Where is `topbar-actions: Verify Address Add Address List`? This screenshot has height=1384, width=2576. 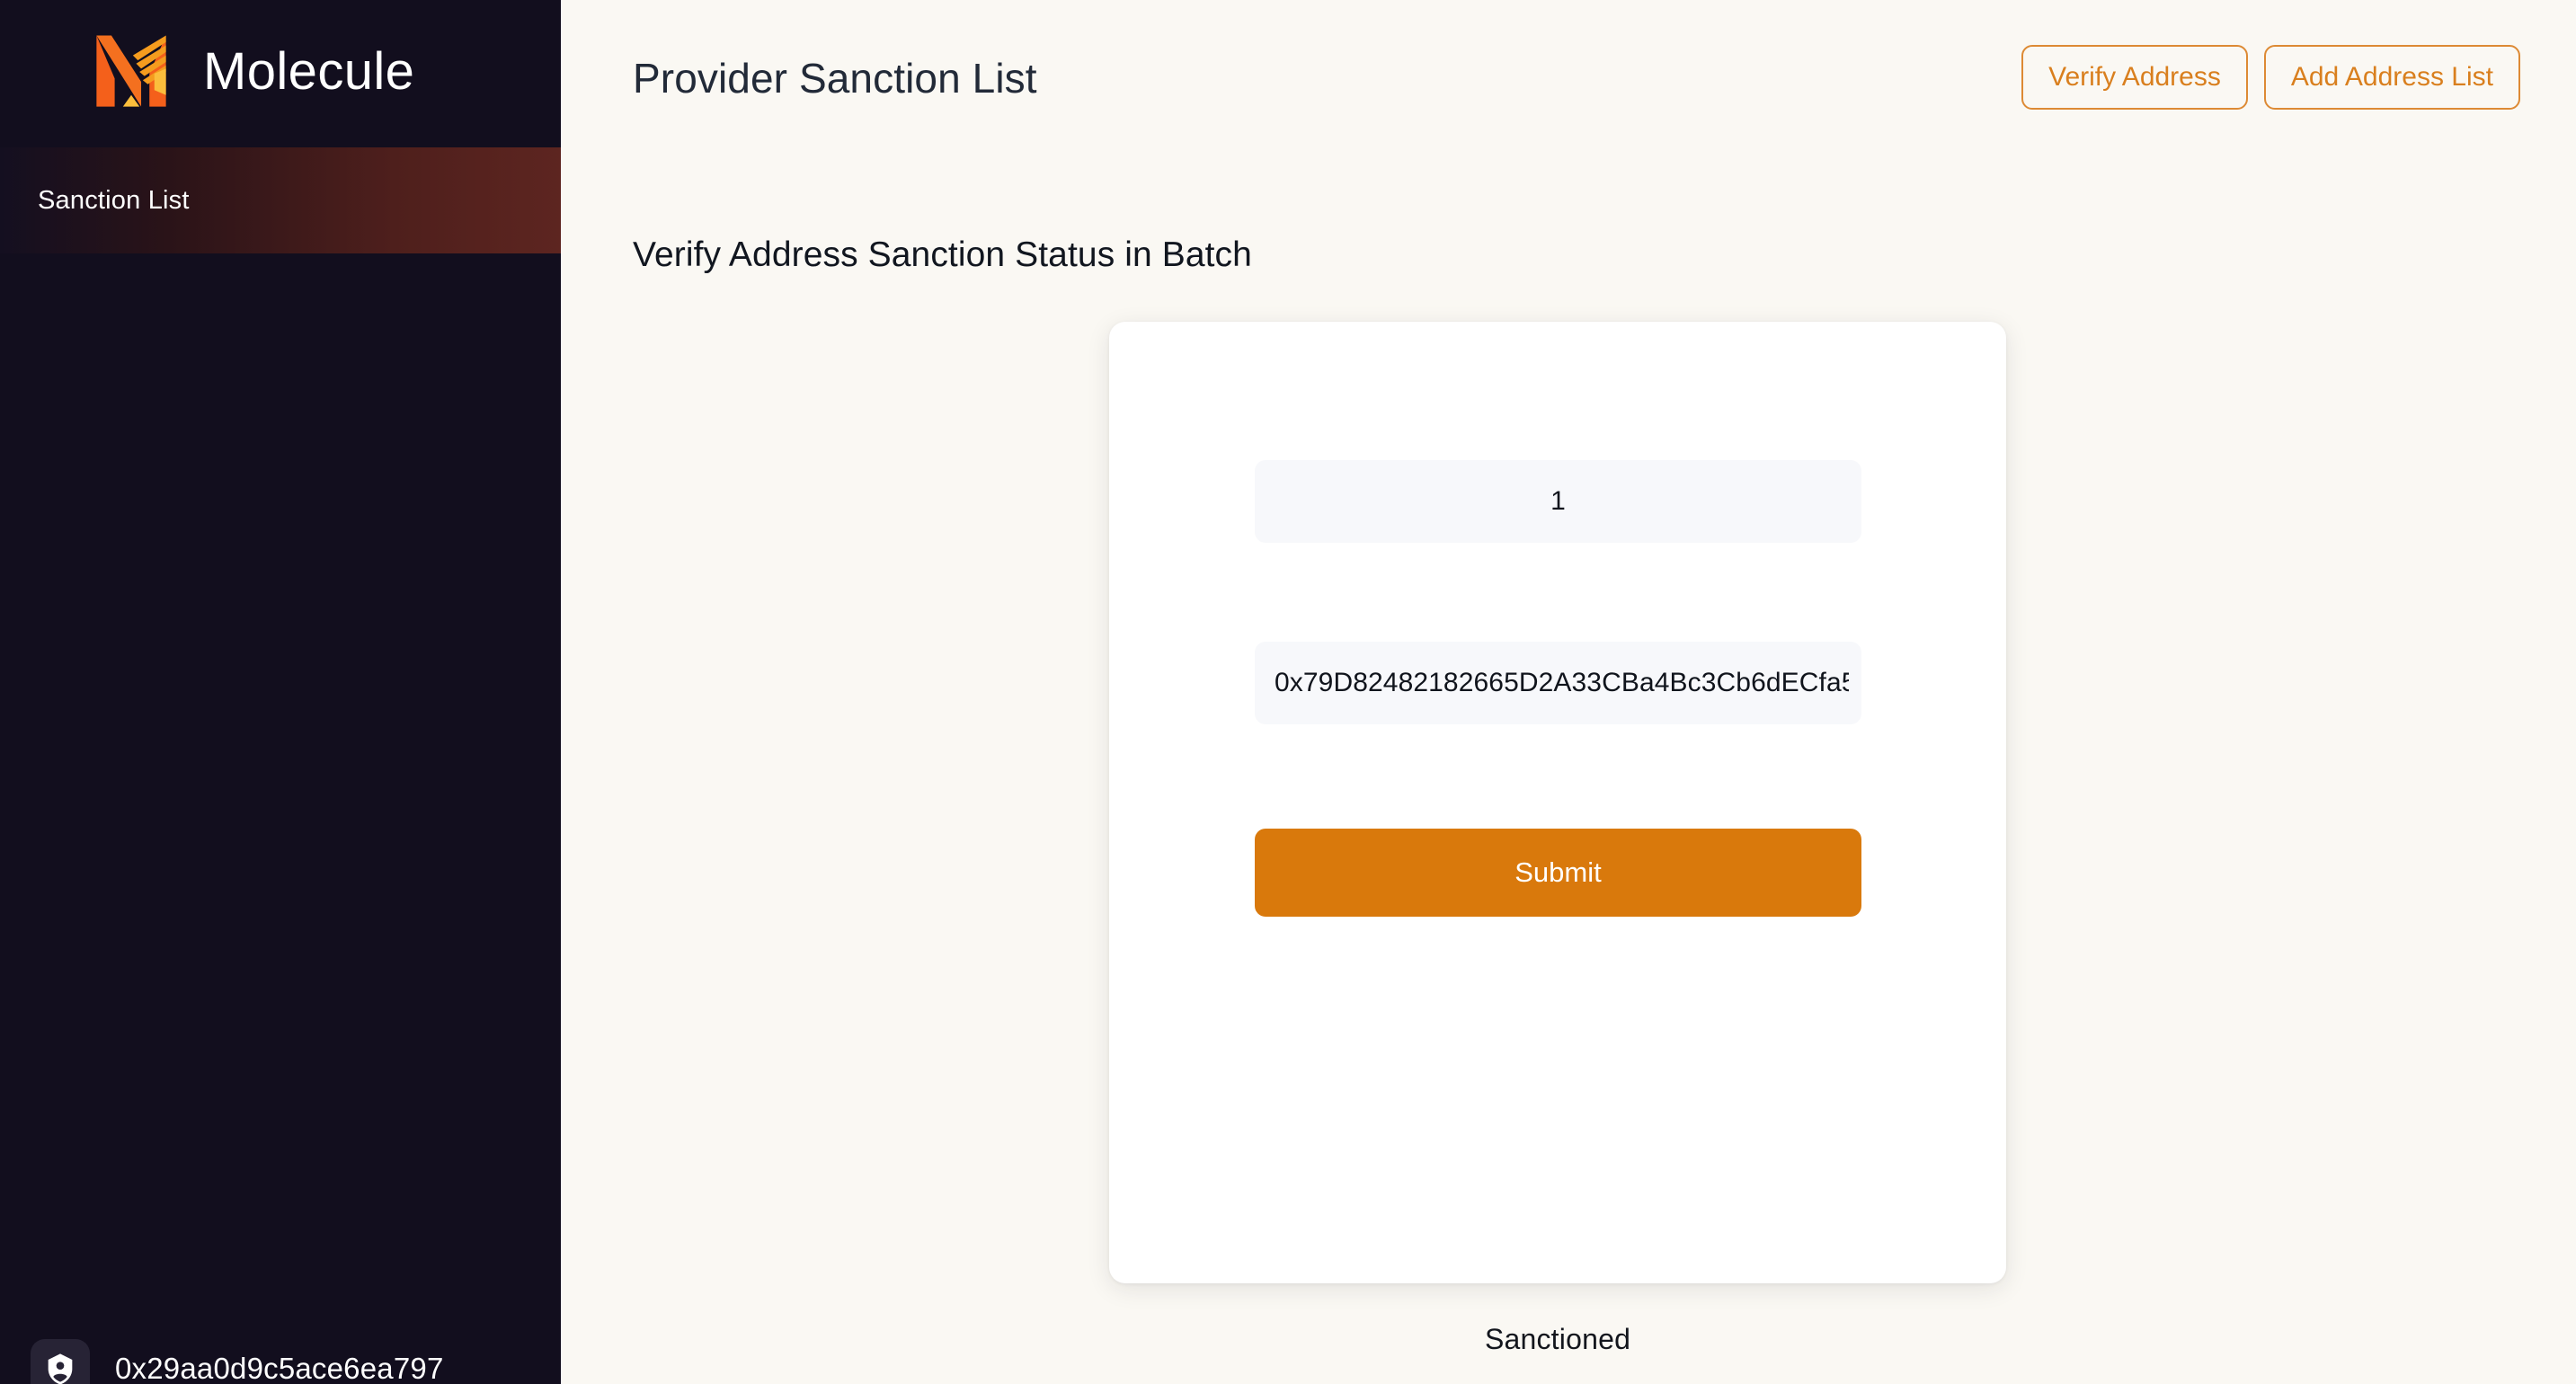 topbar-actions: Verify Address Add Address List is located at coordinates (2270, 75).